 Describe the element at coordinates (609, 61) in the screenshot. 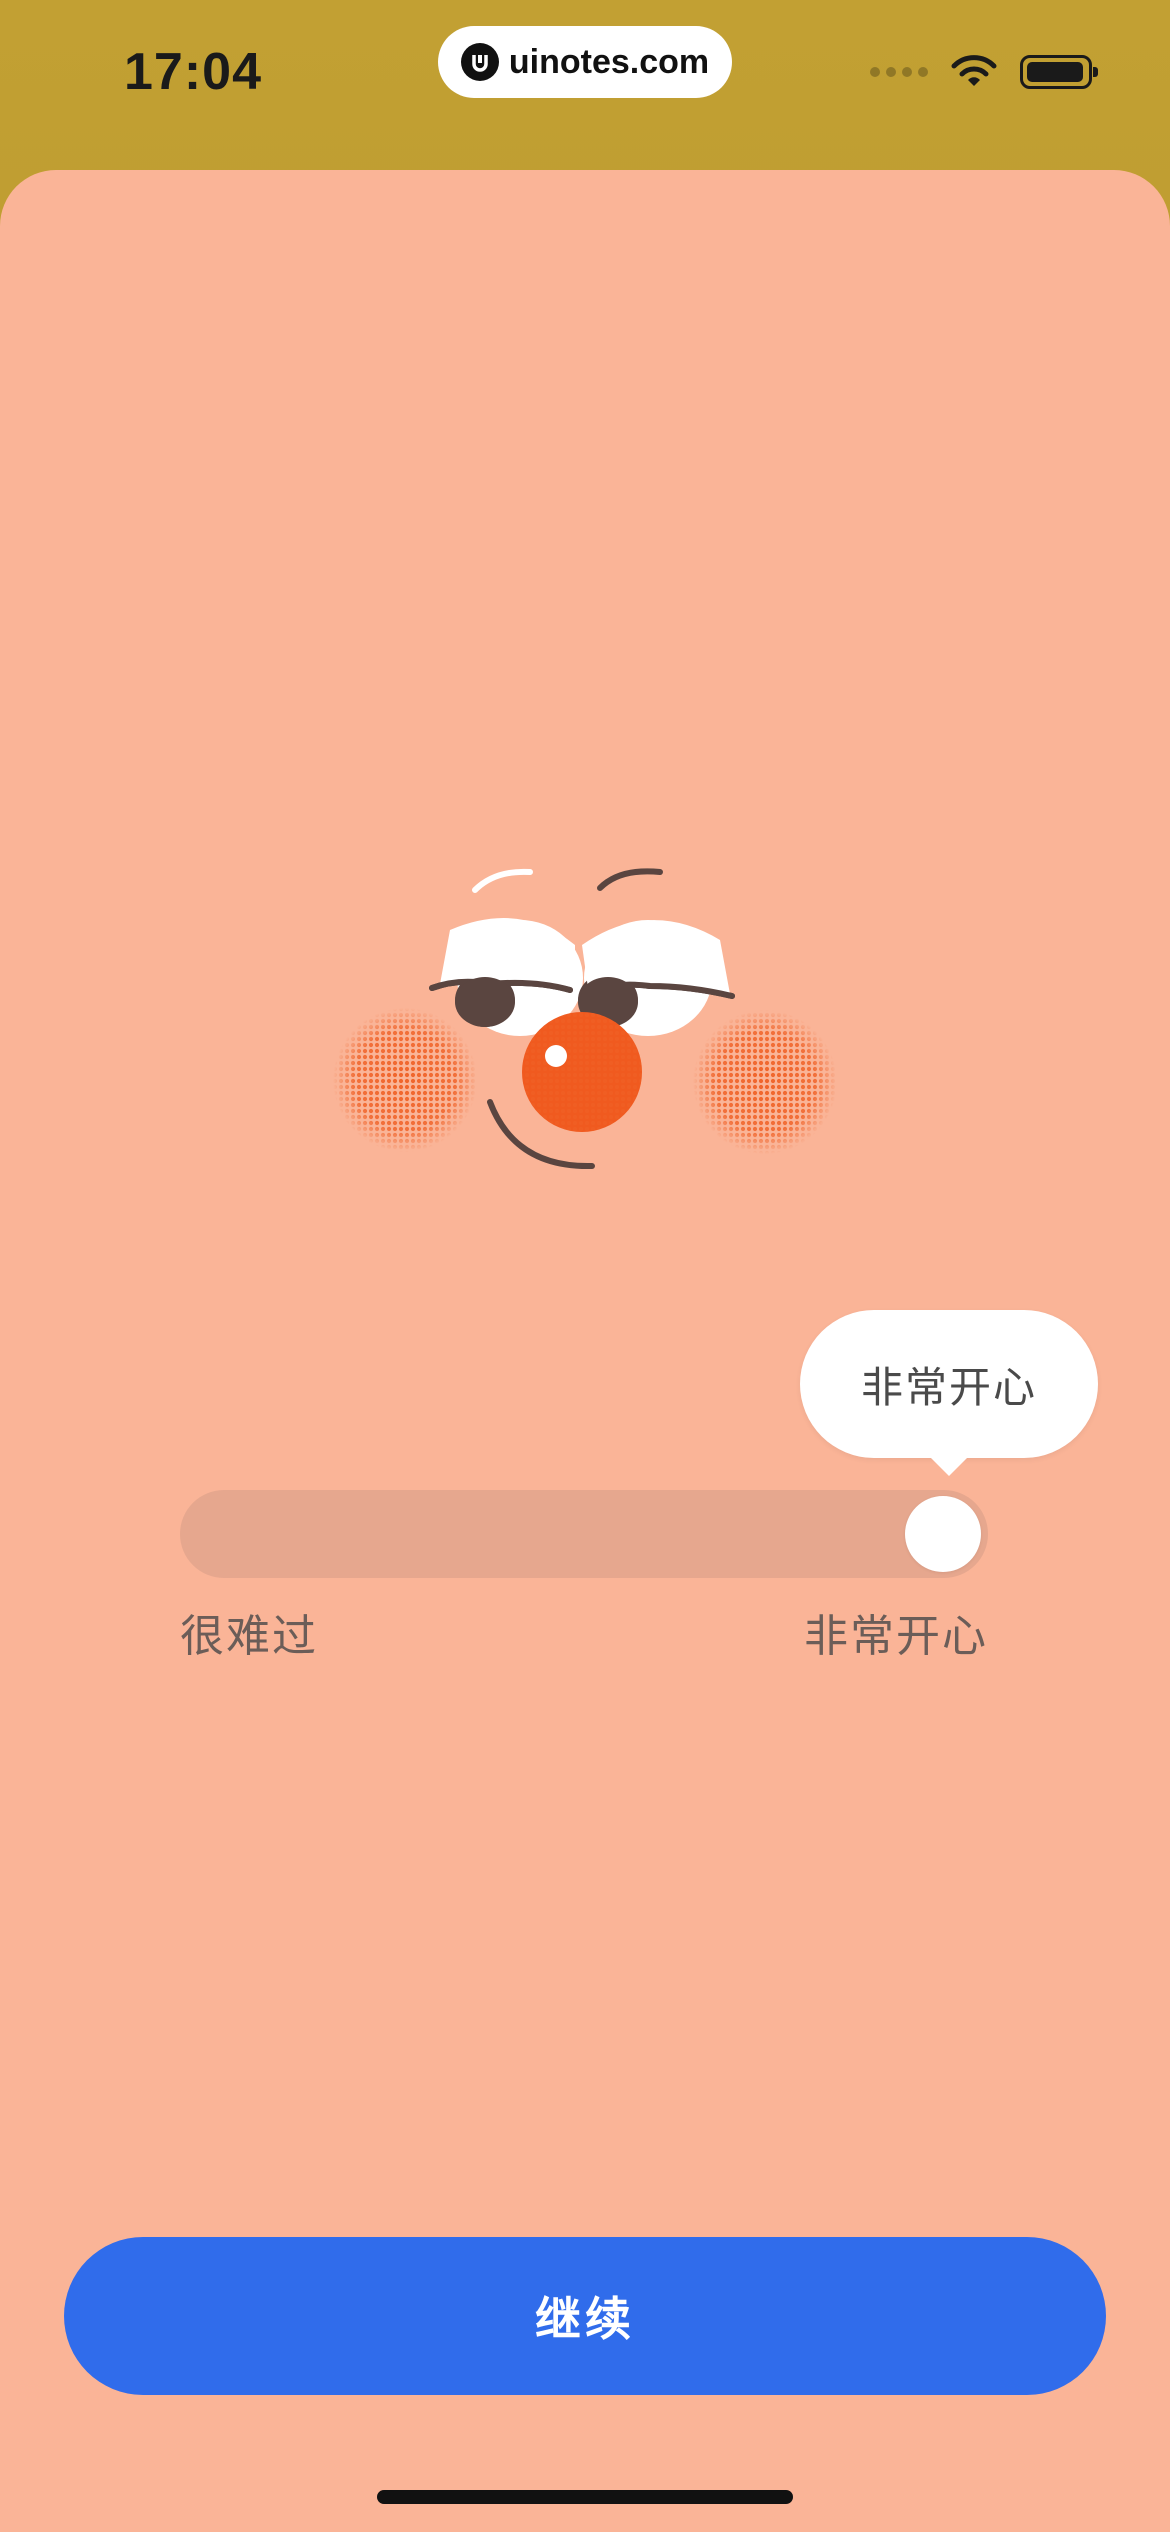

I see `url-text: uinotes.com` at that location.